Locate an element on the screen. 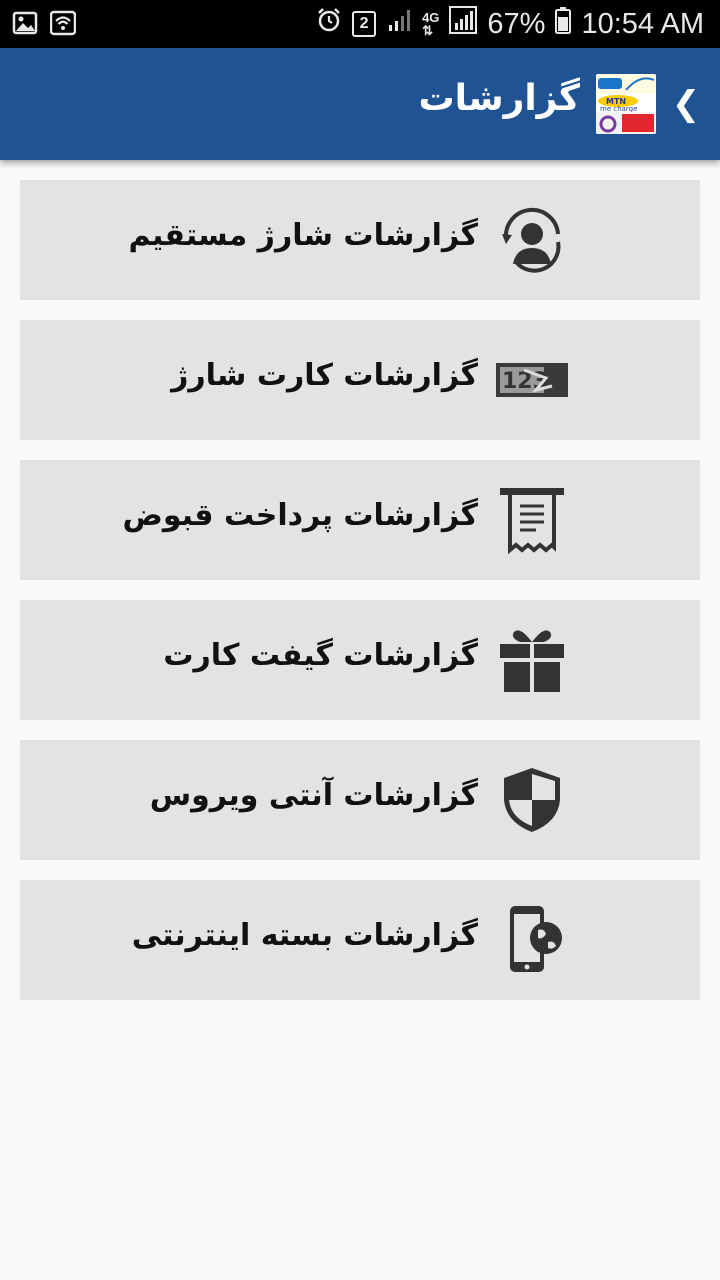  menu-item-antivirus-reports: گزارشات آنتی ویروس is located at coordinates (360, 800).